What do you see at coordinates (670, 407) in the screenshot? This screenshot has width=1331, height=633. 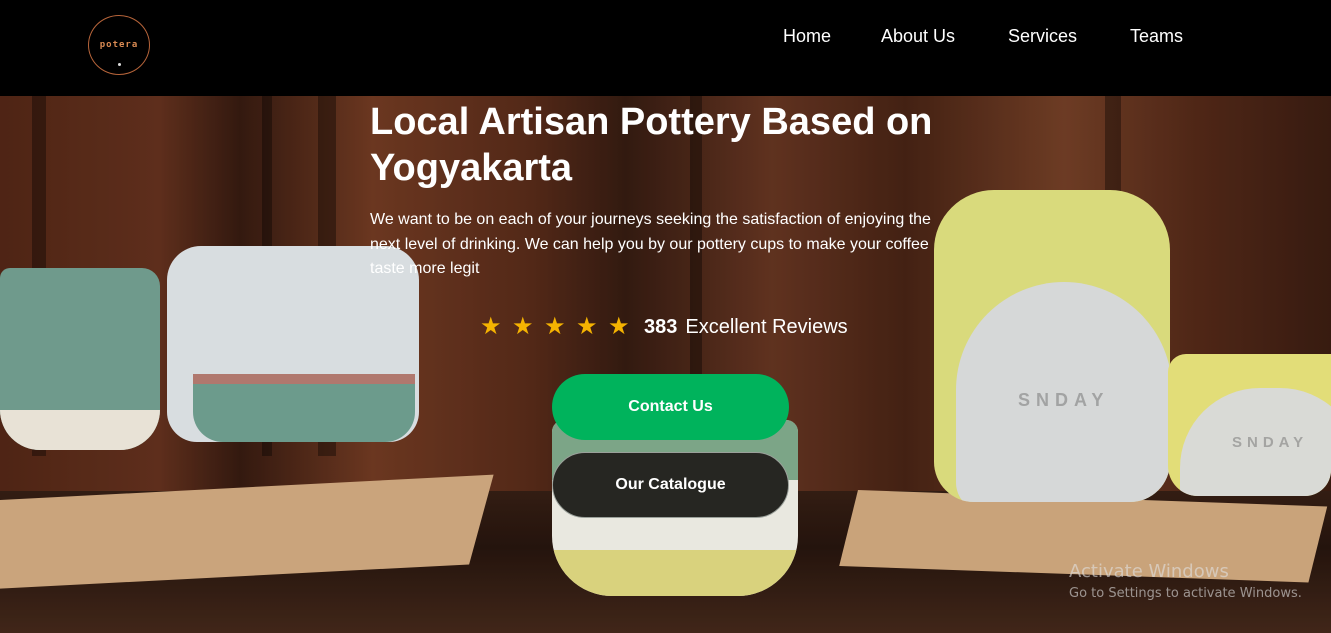 I see `contact-us-button: Contact Us` at bounding box center [670, 407].